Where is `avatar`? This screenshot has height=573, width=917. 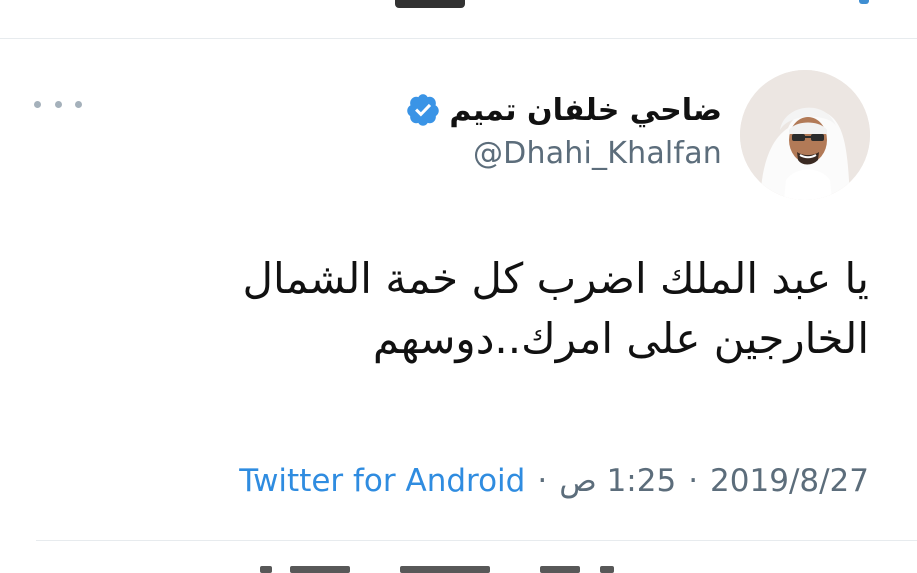 avatar is located at coordinates (805, 135).